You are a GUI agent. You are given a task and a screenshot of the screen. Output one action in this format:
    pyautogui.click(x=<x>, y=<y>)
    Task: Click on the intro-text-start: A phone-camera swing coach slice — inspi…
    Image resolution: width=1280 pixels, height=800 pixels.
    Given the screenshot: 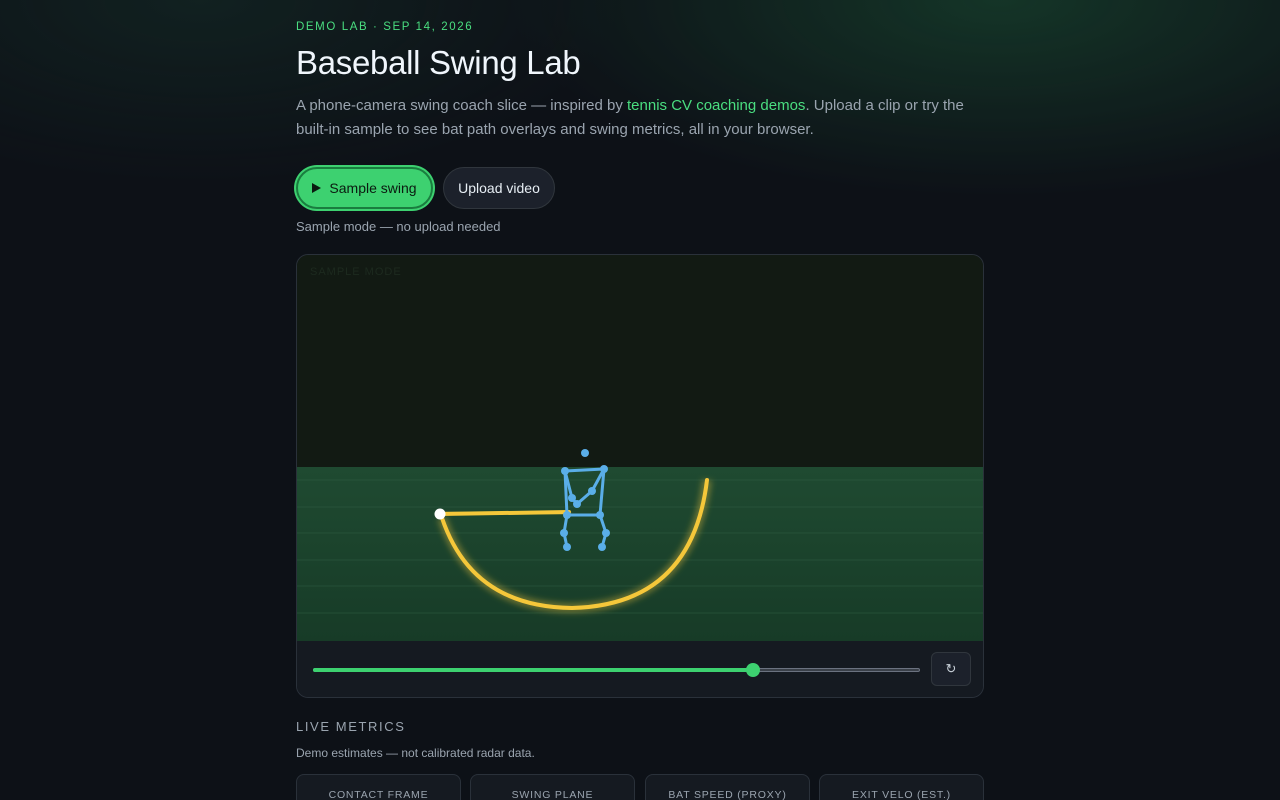 What is the action you would take?
    pyautogui.click(x=461, y=105)
    